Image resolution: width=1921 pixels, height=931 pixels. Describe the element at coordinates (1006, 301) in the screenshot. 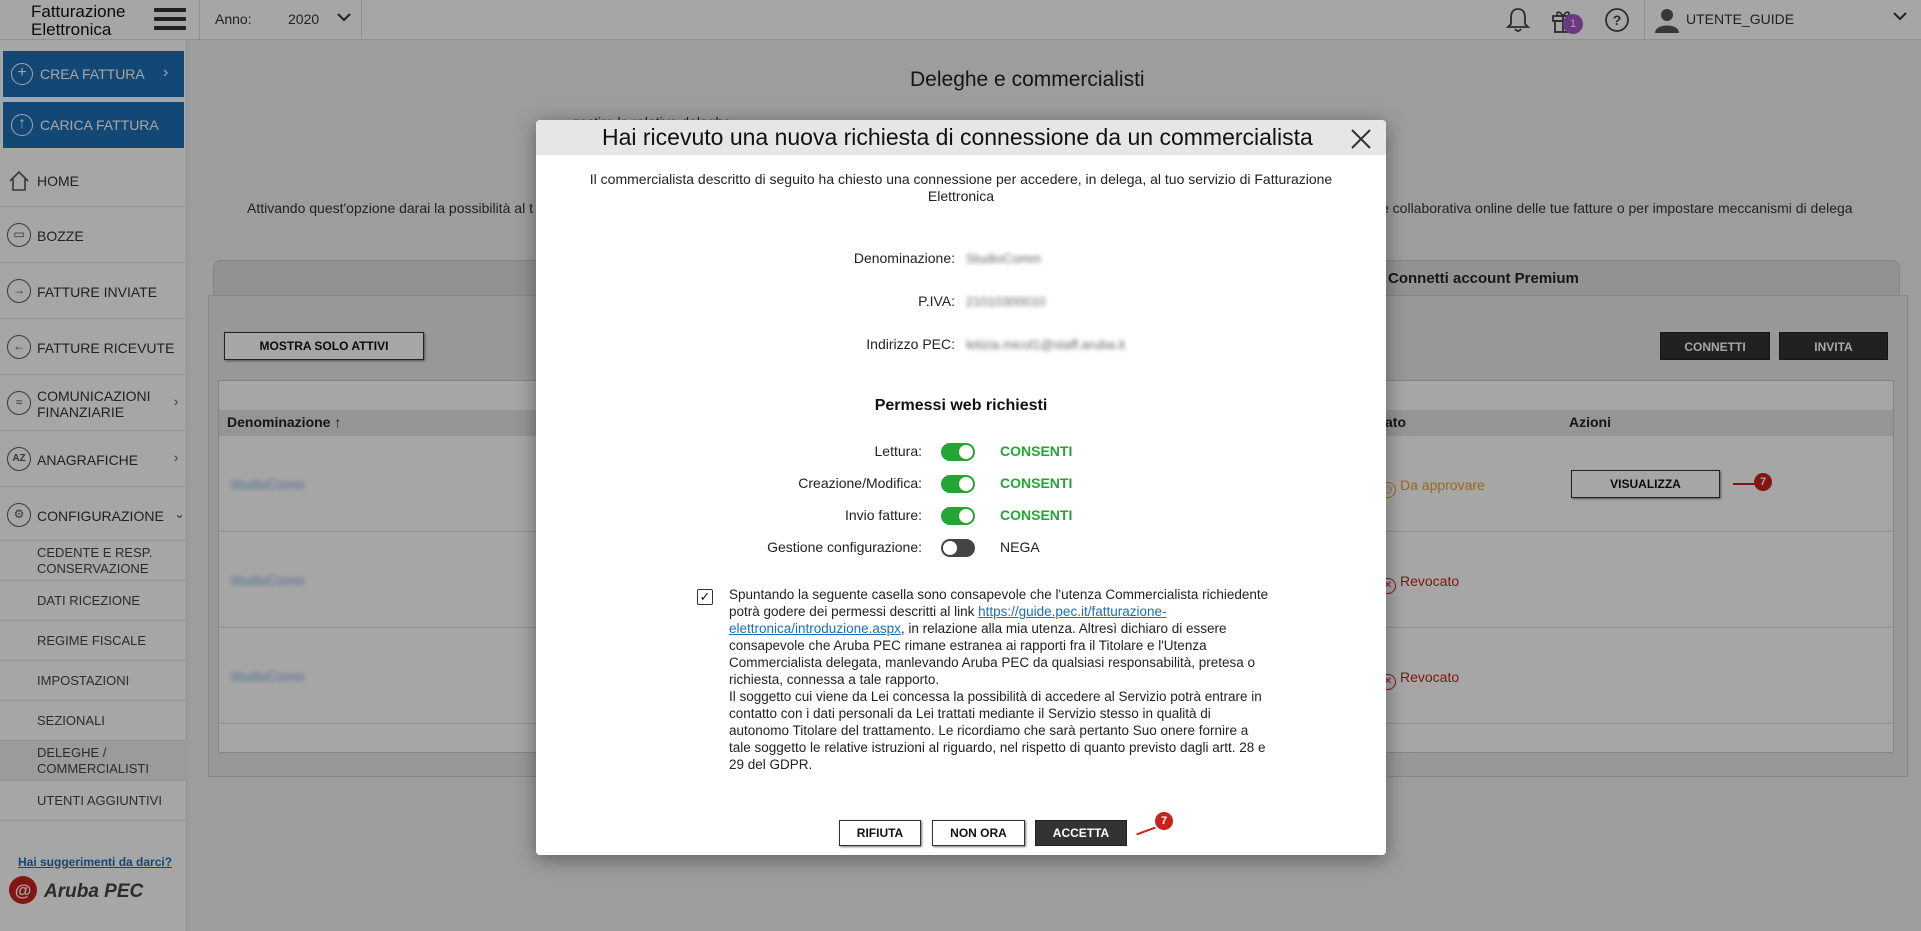

I see `piva-value: 21010300010` at that location.